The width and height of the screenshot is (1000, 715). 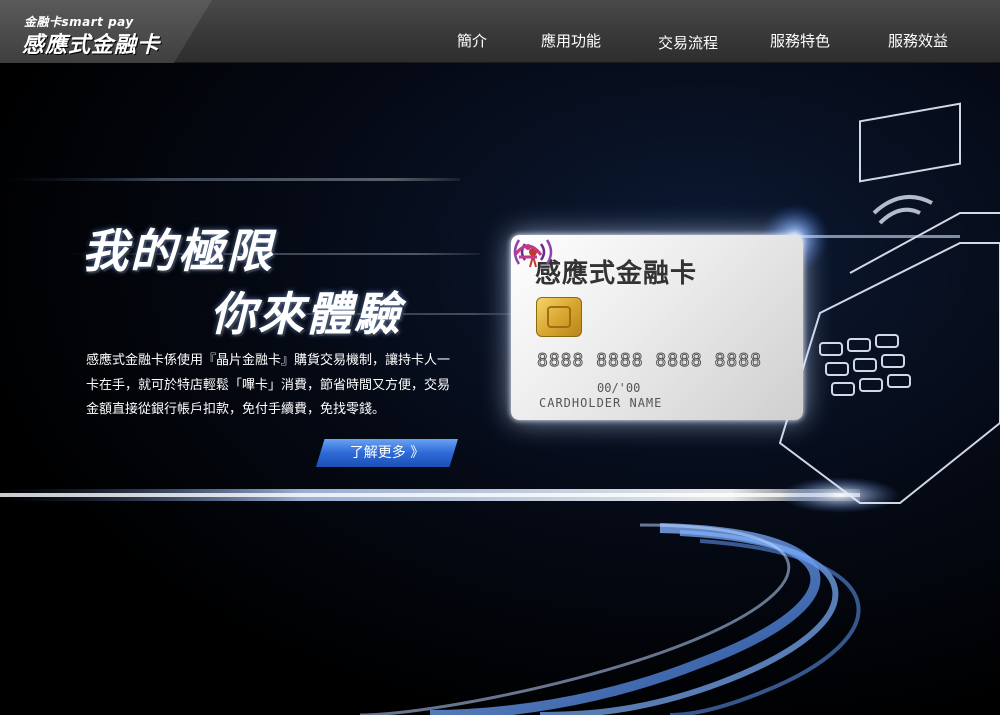 What do you see at coordinates (306, 314) in the screenshot?
I see `hero-headline-line2: 你來體驗` at bounding box center [306, 314].